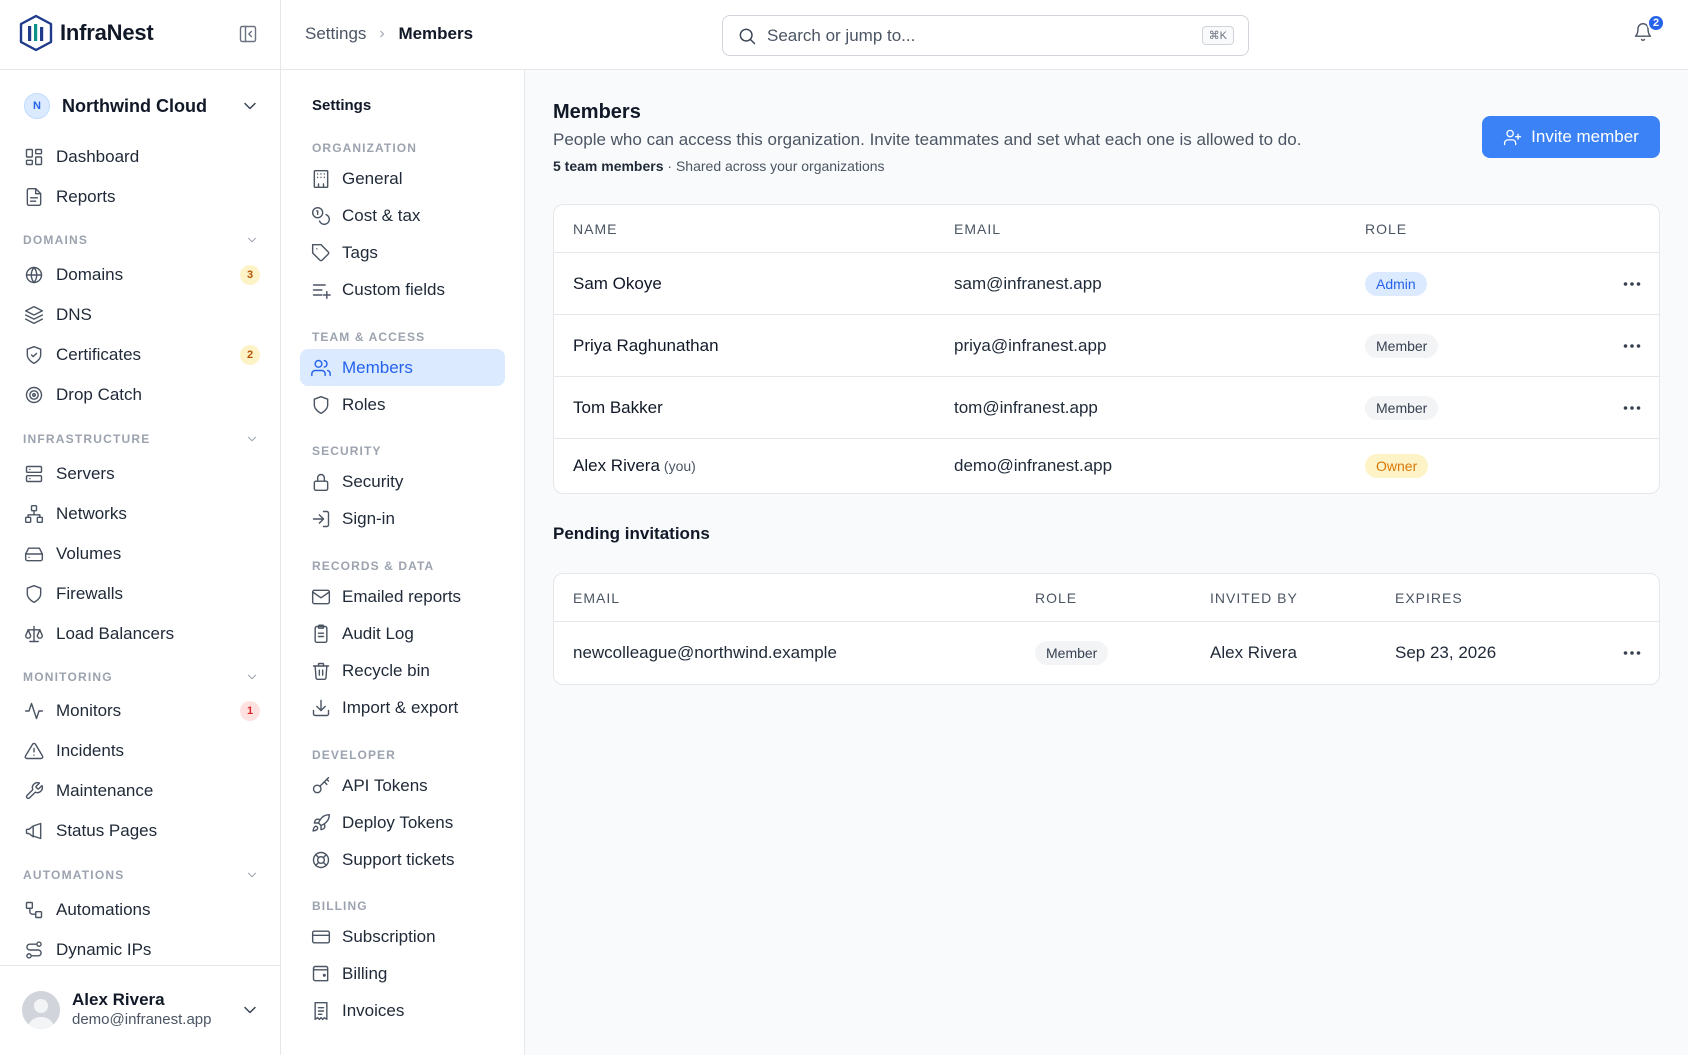 Image resolution: width=1688 pixels, height=1055 pixels. I want to click on members-summary-rest: · Shared across your organizations, so click(776, 166).